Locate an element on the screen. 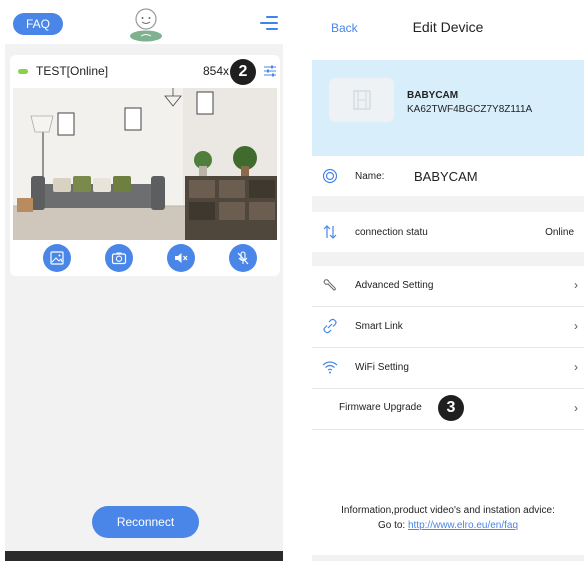  advanced-setting-label: Advanced Setting is located at coordinates (394, 285).